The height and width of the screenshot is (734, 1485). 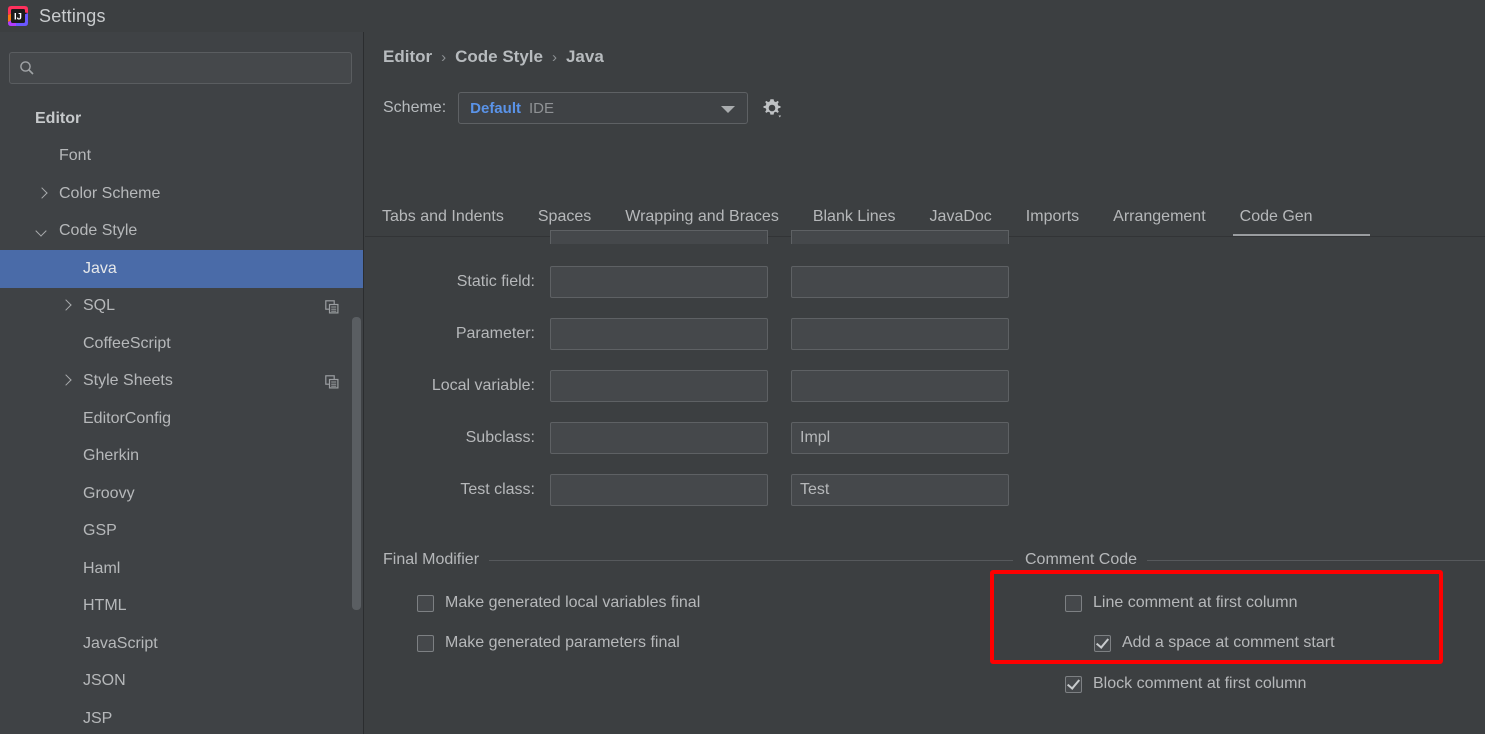 I want to click on scheme-name: Default, so click(x=495, y=108).